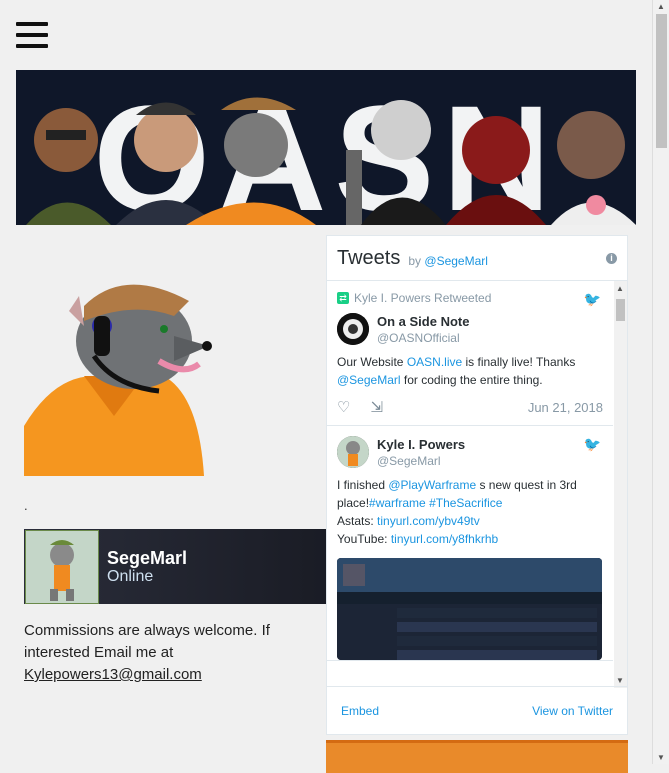 This screenshot has width=669, height=773. Describe the element at coordinates (661, 6) in the screenshot. I see `page-scroll-up-icon: ▲` at that location.